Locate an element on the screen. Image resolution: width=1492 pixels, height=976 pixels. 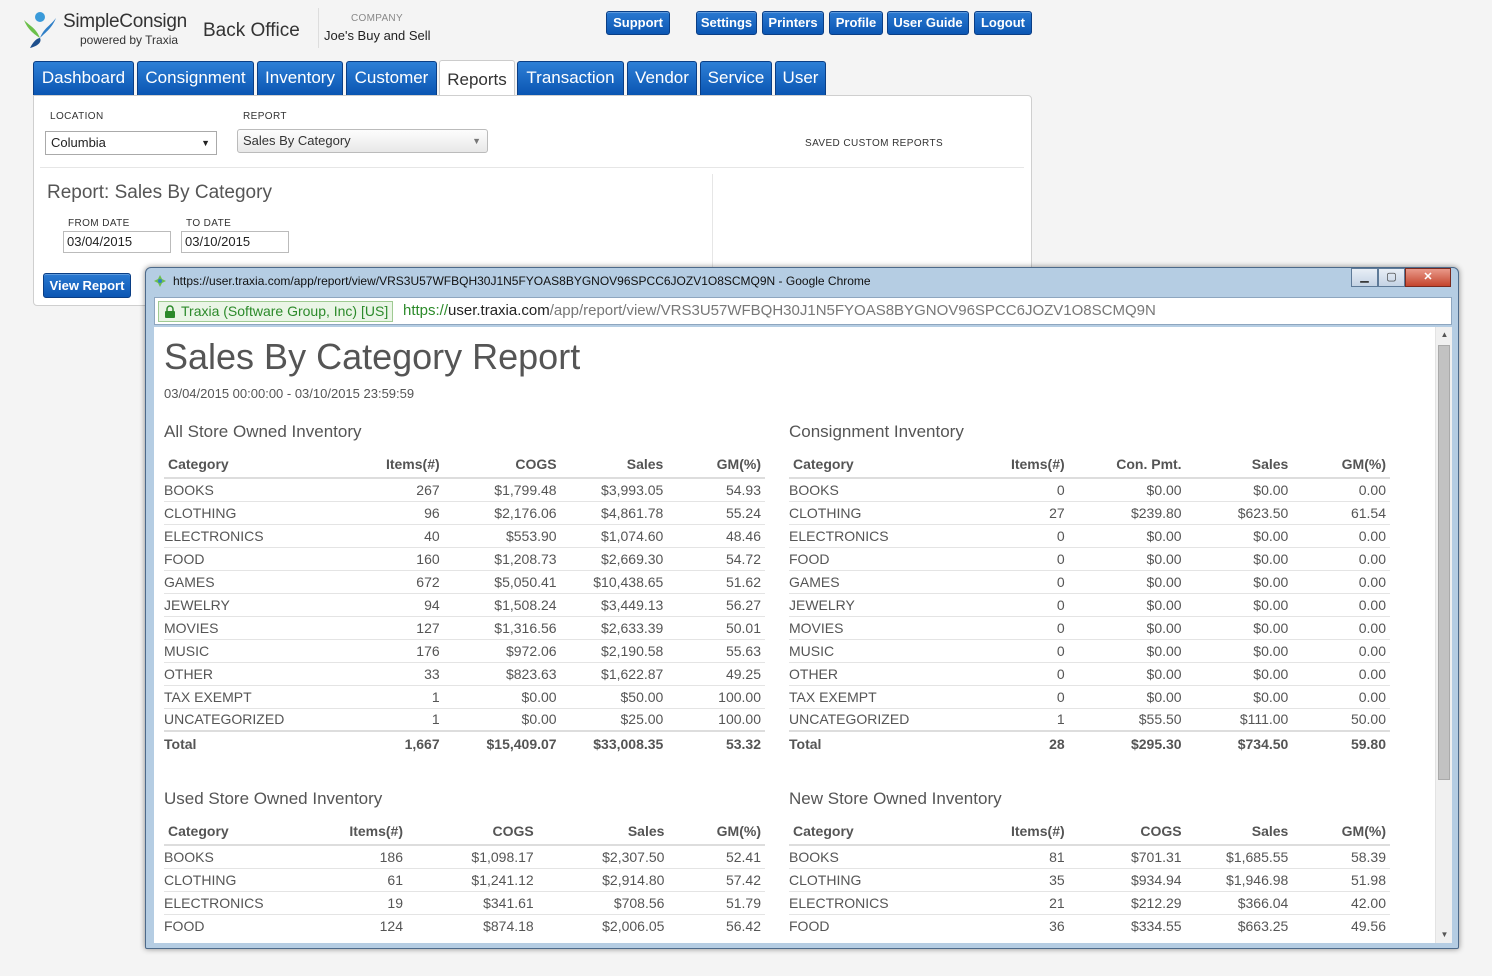
tab-user: User is located at coordinates (800, 78).